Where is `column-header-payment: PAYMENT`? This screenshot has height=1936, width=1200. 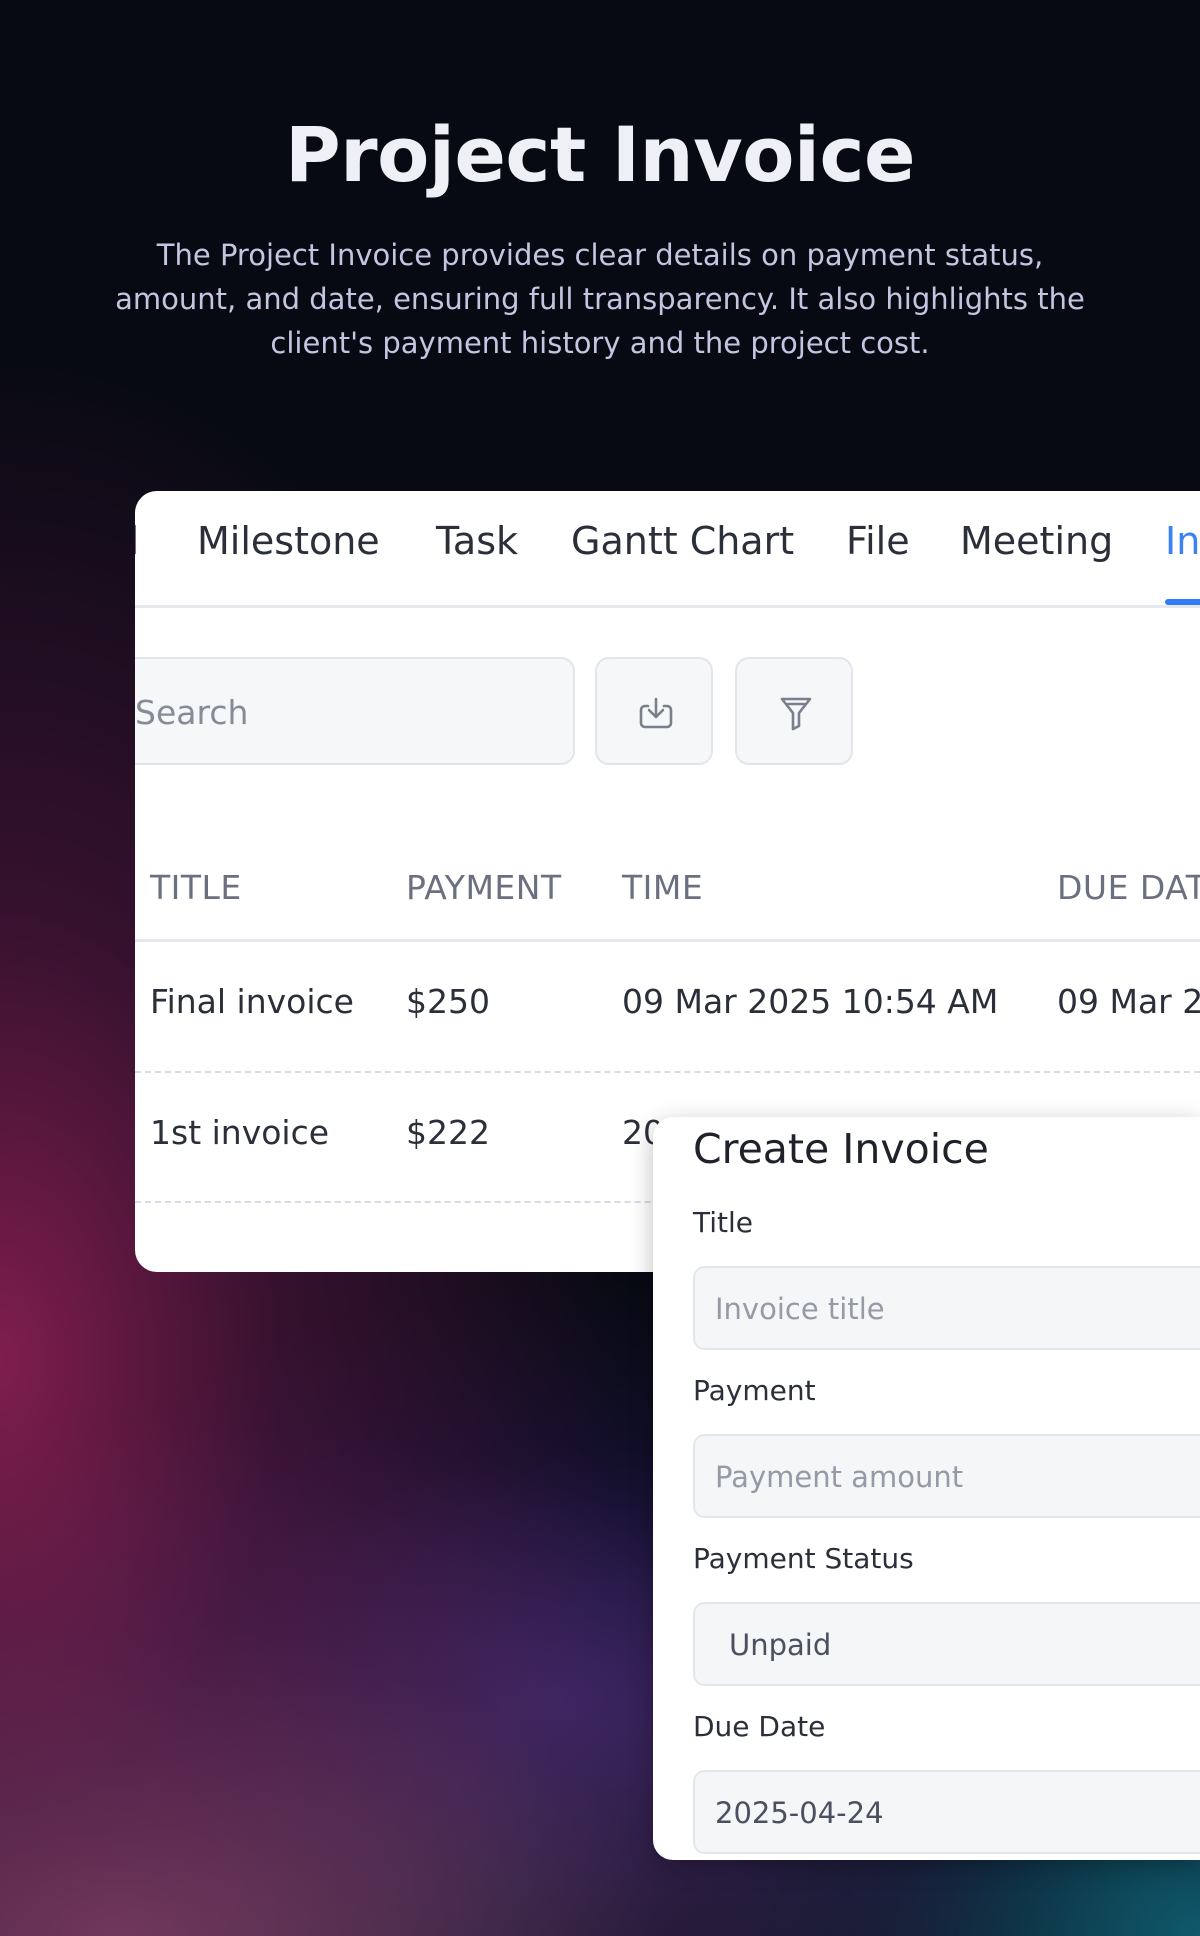
column-header-payment: PAYMENT is located at coordinates (484, 887).